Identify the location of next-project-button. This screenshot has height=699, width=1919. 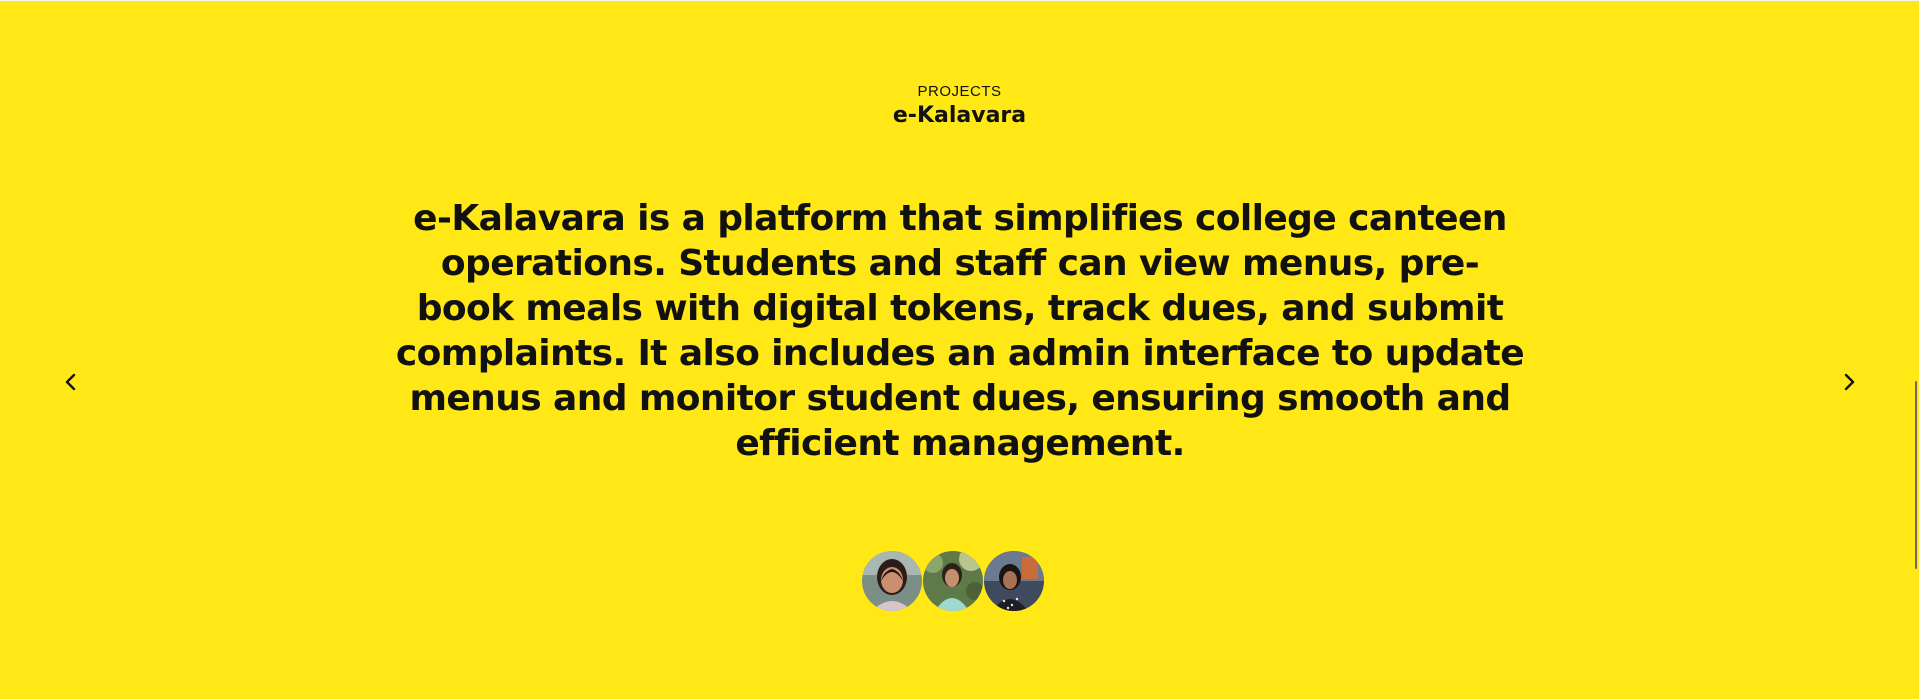
(1849, 382).